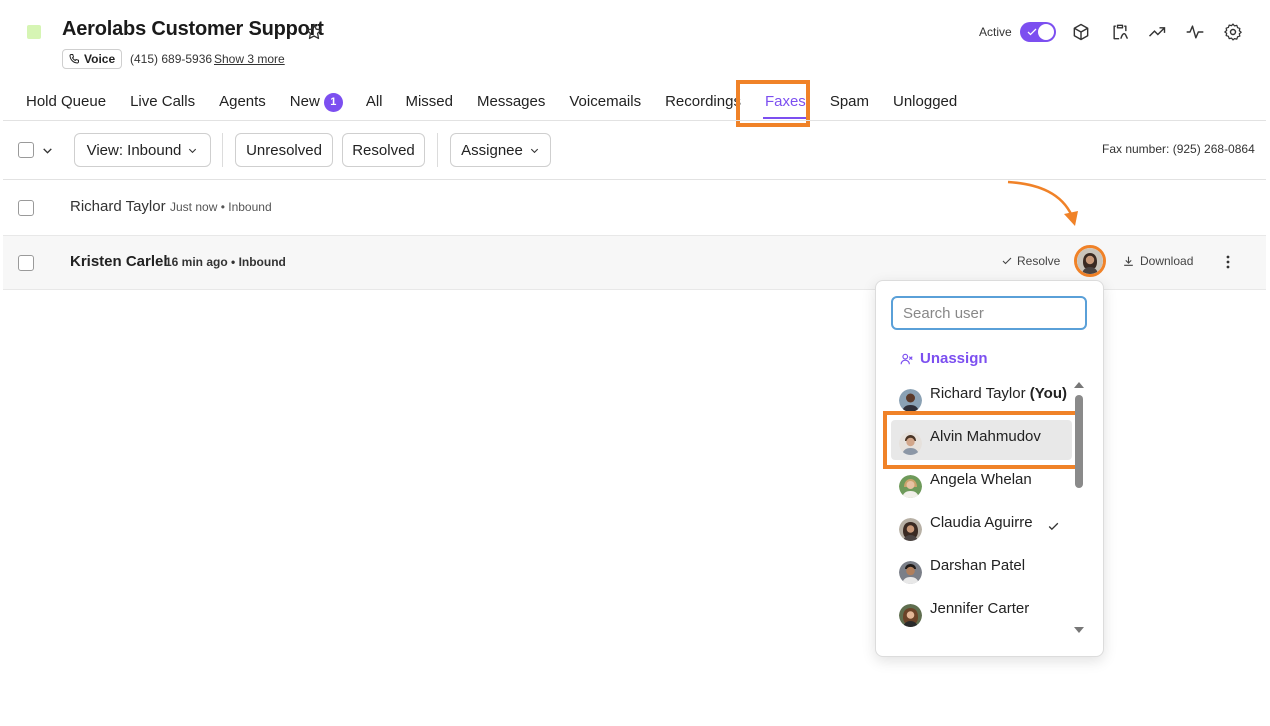 The width and height of the screenshot is (1270, 726). I want to click on new-count-badge: 1, so click(333, 102).